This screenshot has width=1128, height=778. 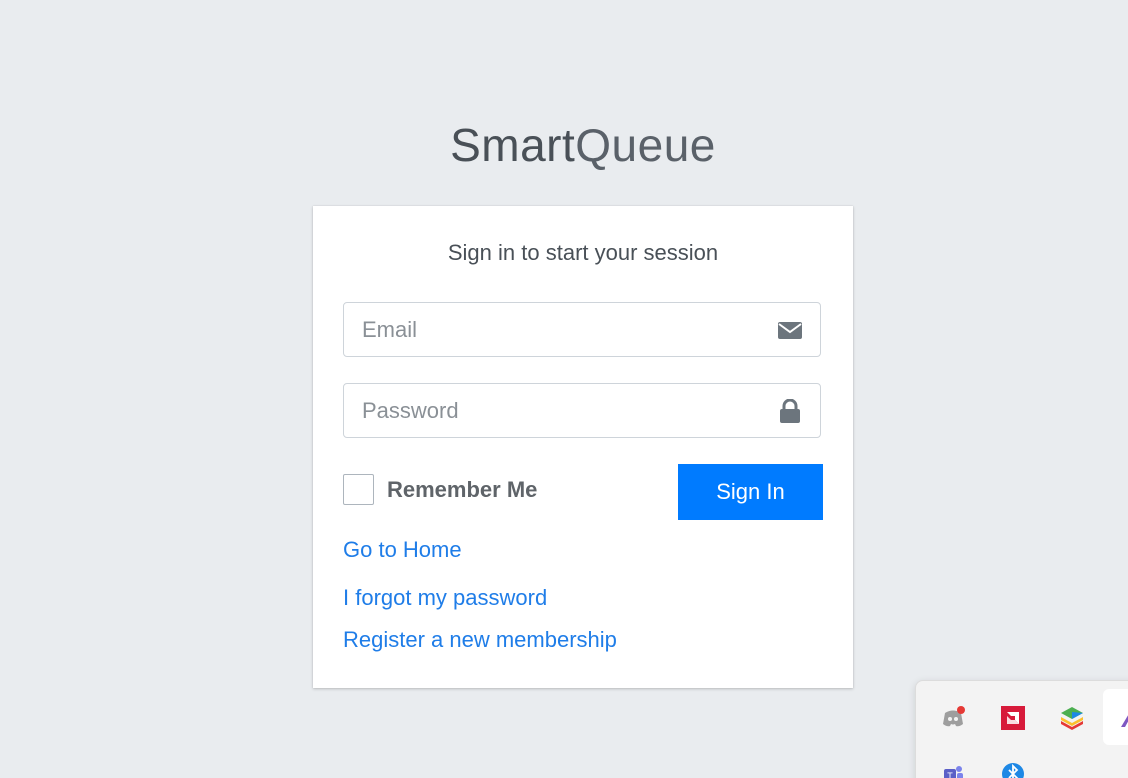 I want to click on remember-checkbox, so click(x=358, y=489).